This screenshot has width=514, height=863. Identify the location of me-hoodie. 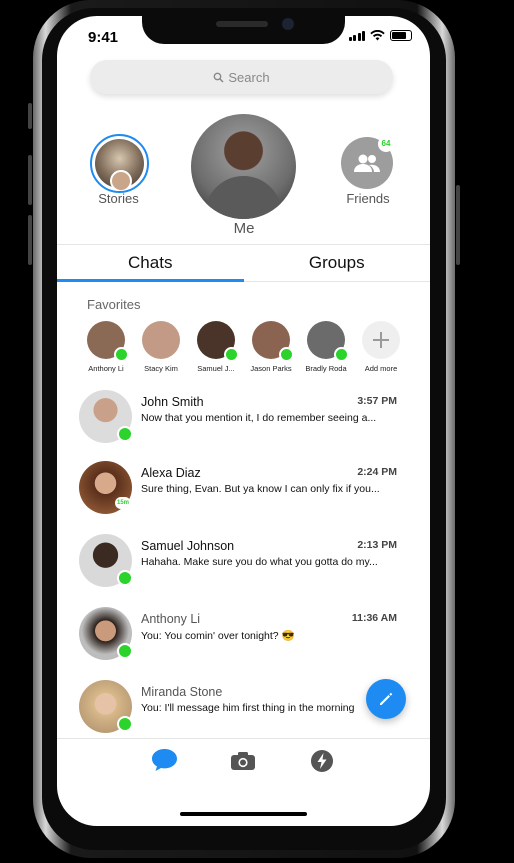
(243, 197).